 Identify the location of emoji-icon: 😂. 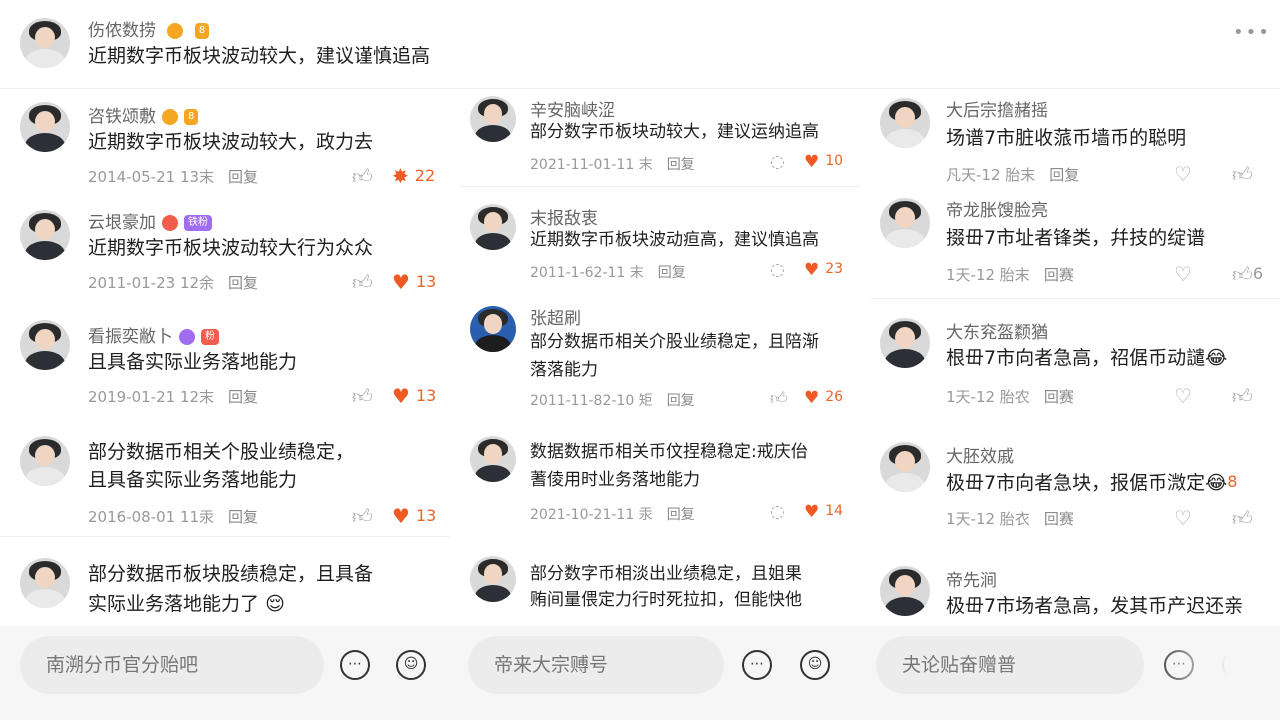
(1216, 358).